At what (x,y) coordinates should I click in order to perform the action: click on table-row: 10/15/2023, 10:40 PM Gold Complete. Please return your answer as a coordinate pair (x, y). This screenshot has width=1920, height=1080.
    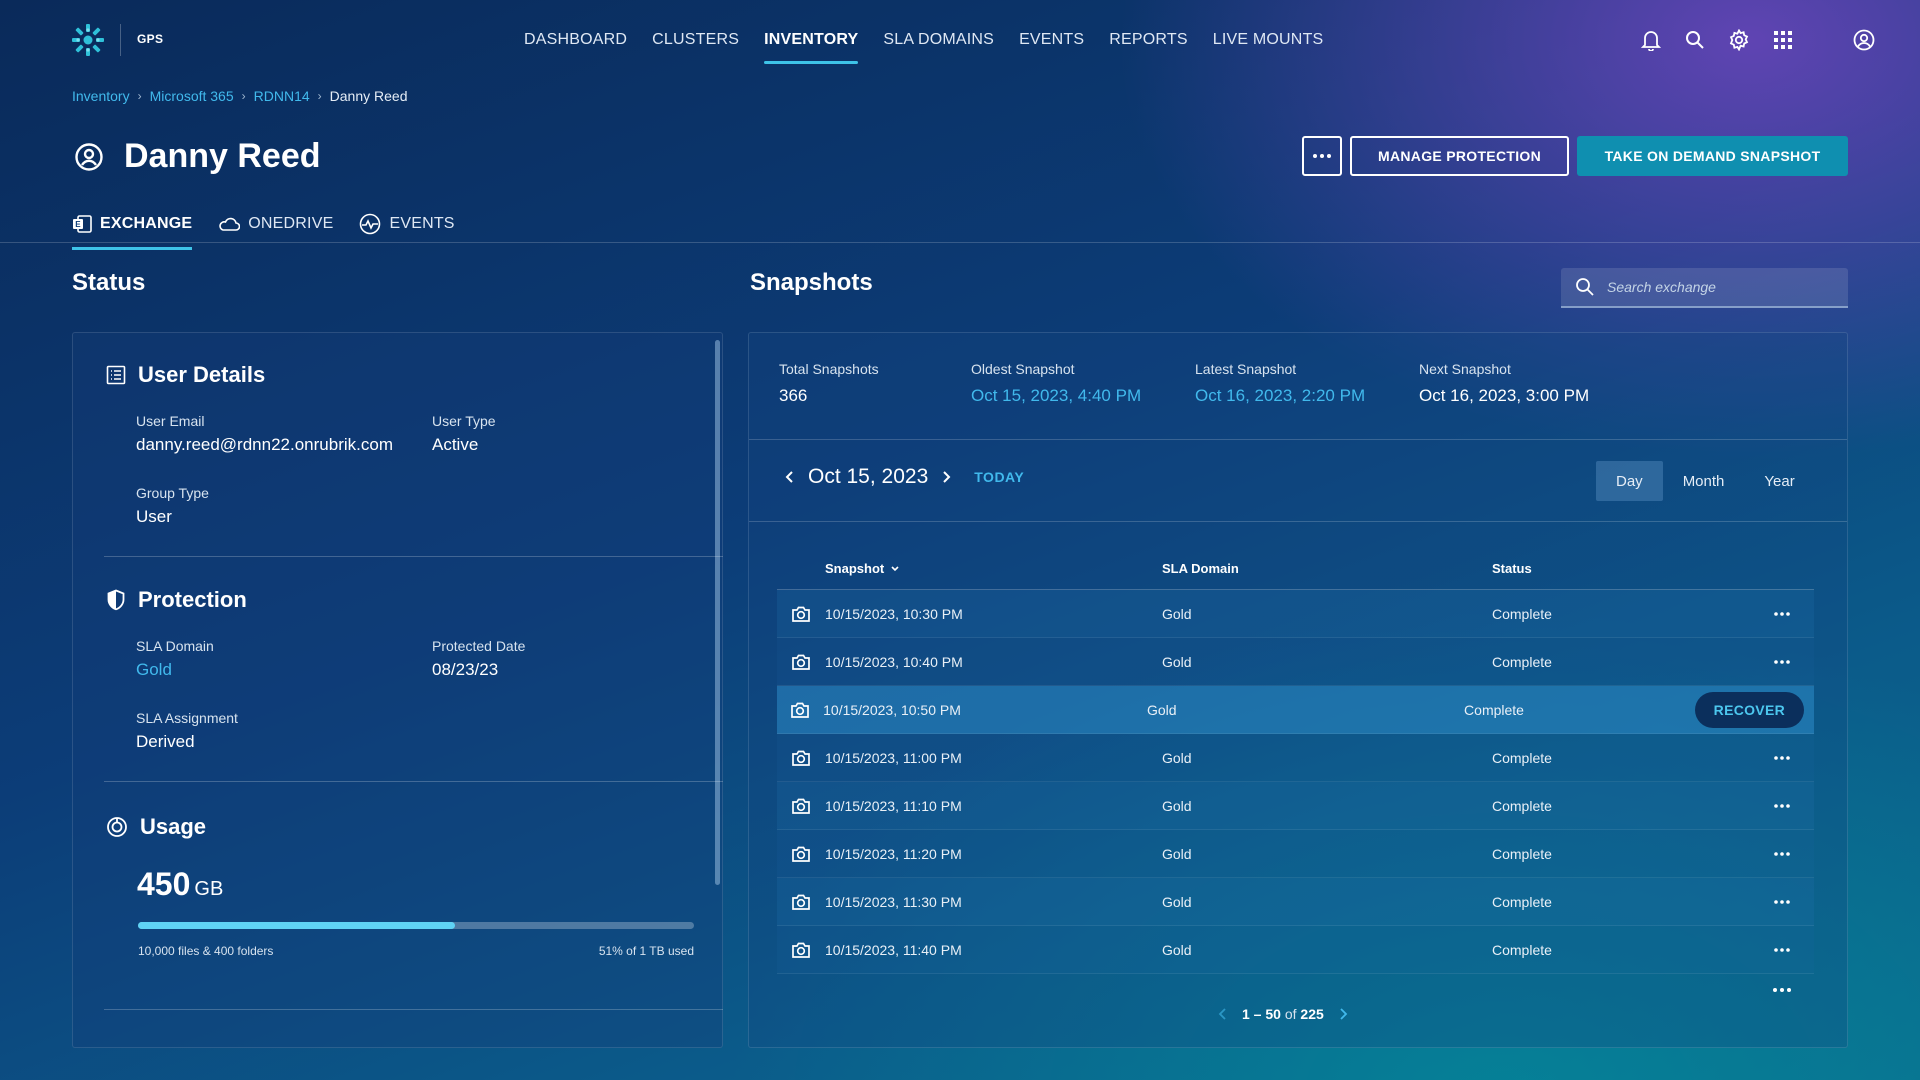
    Looking at the image, I should click on (1295, 662).